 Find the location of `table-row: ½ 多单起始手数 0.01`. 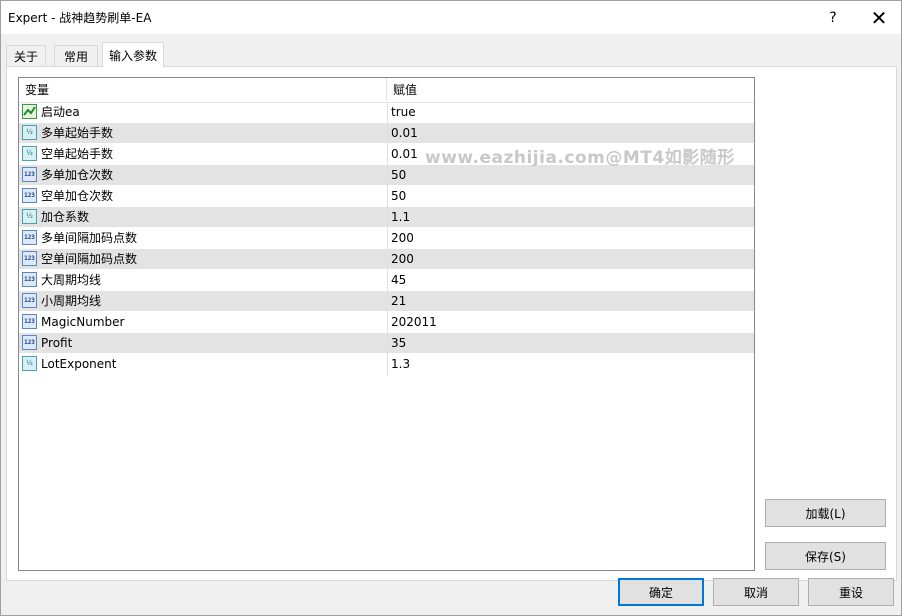

table-row: ½ 多单起始手数 0.01 is located at coordinates (386, 133).